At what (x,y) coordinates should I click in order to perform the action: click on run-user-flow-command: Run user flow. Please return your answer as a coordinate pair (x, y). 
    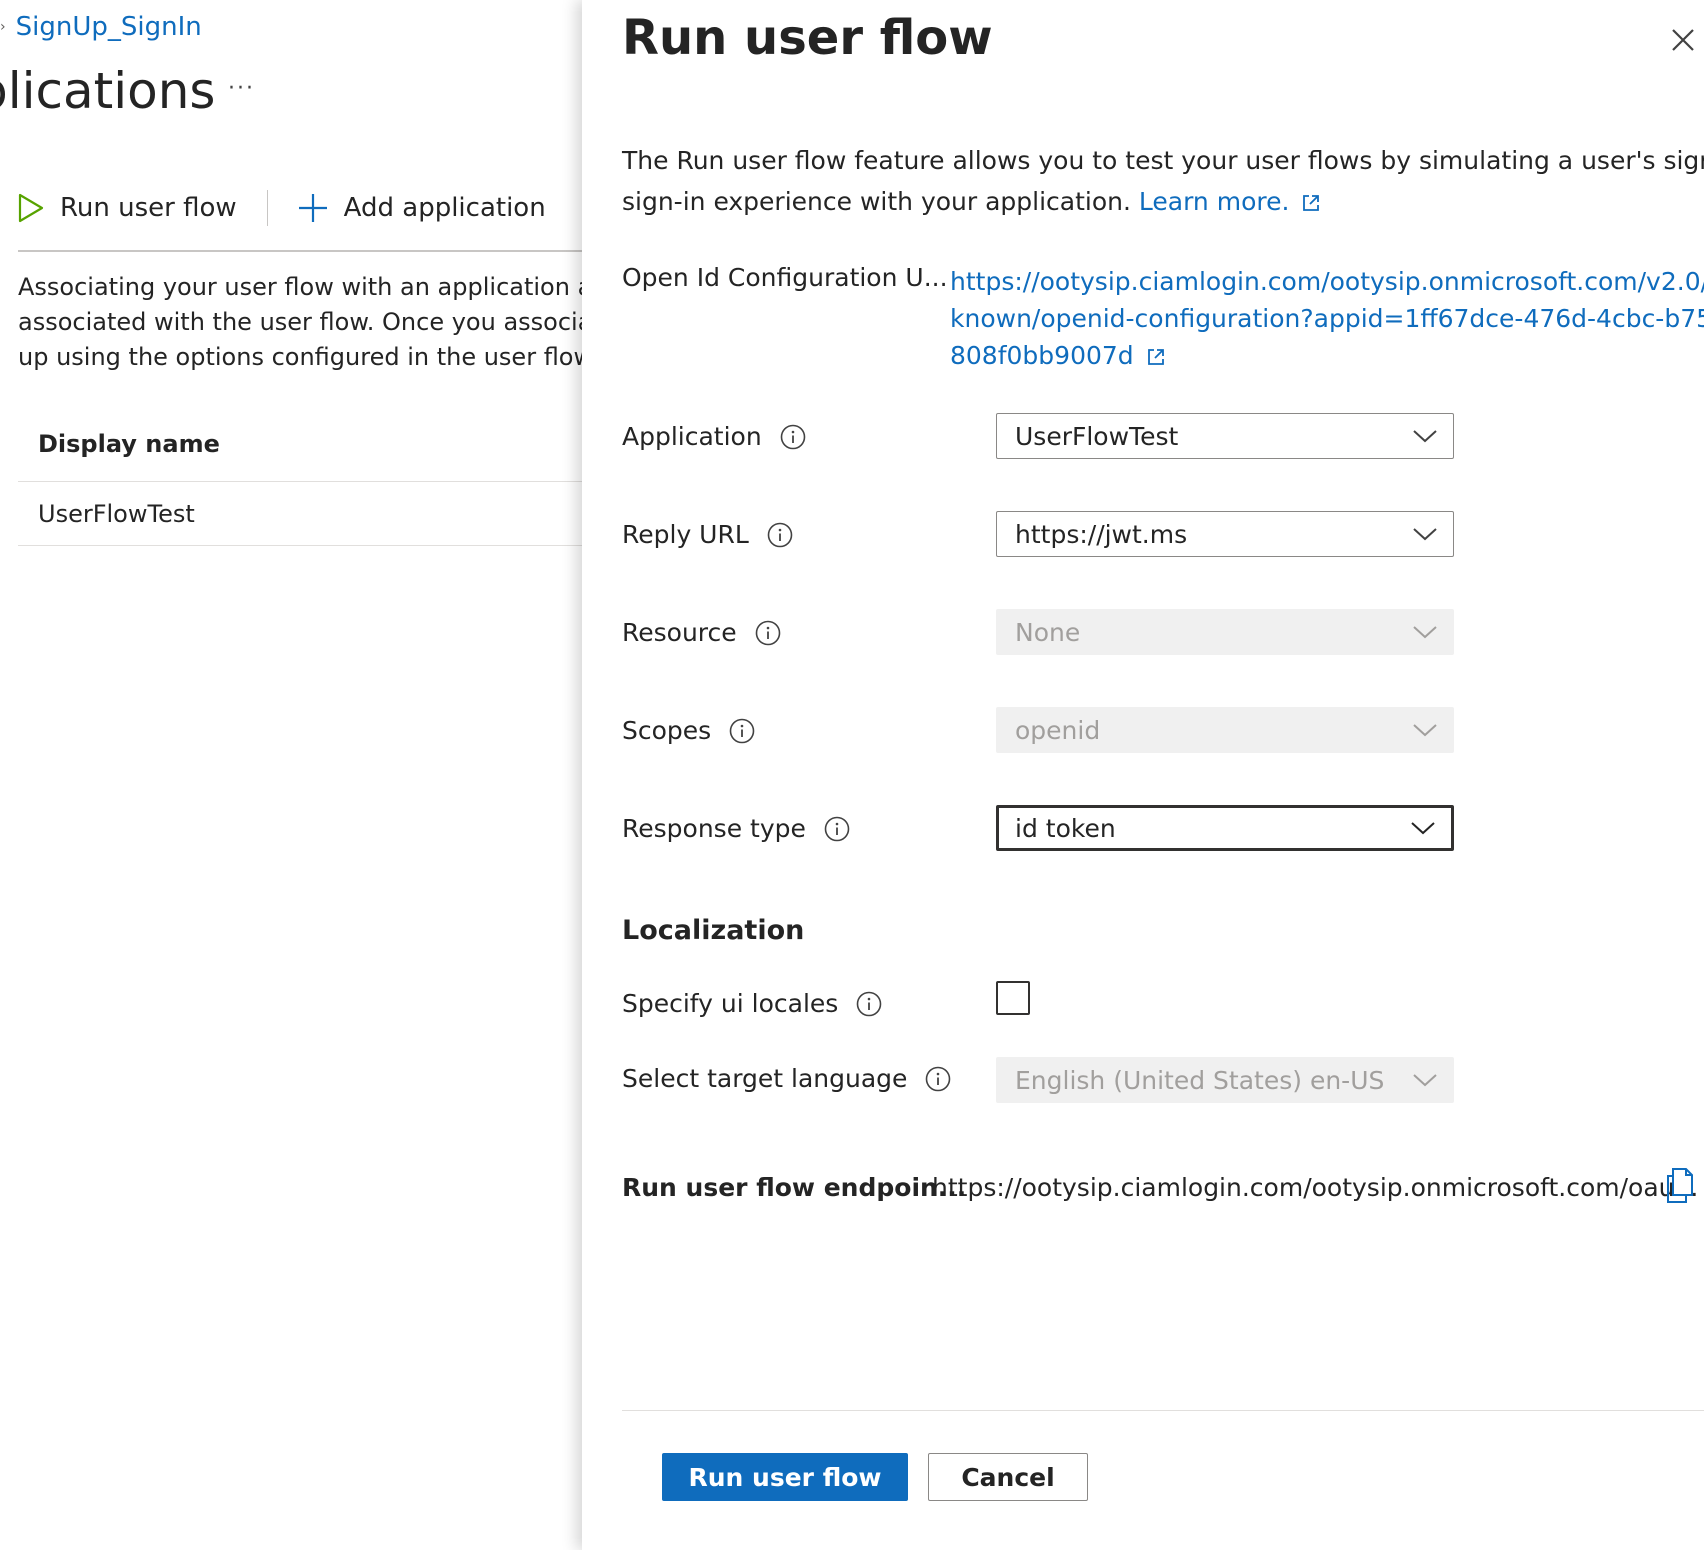
    Looking at the image, I should click on (127, 208).